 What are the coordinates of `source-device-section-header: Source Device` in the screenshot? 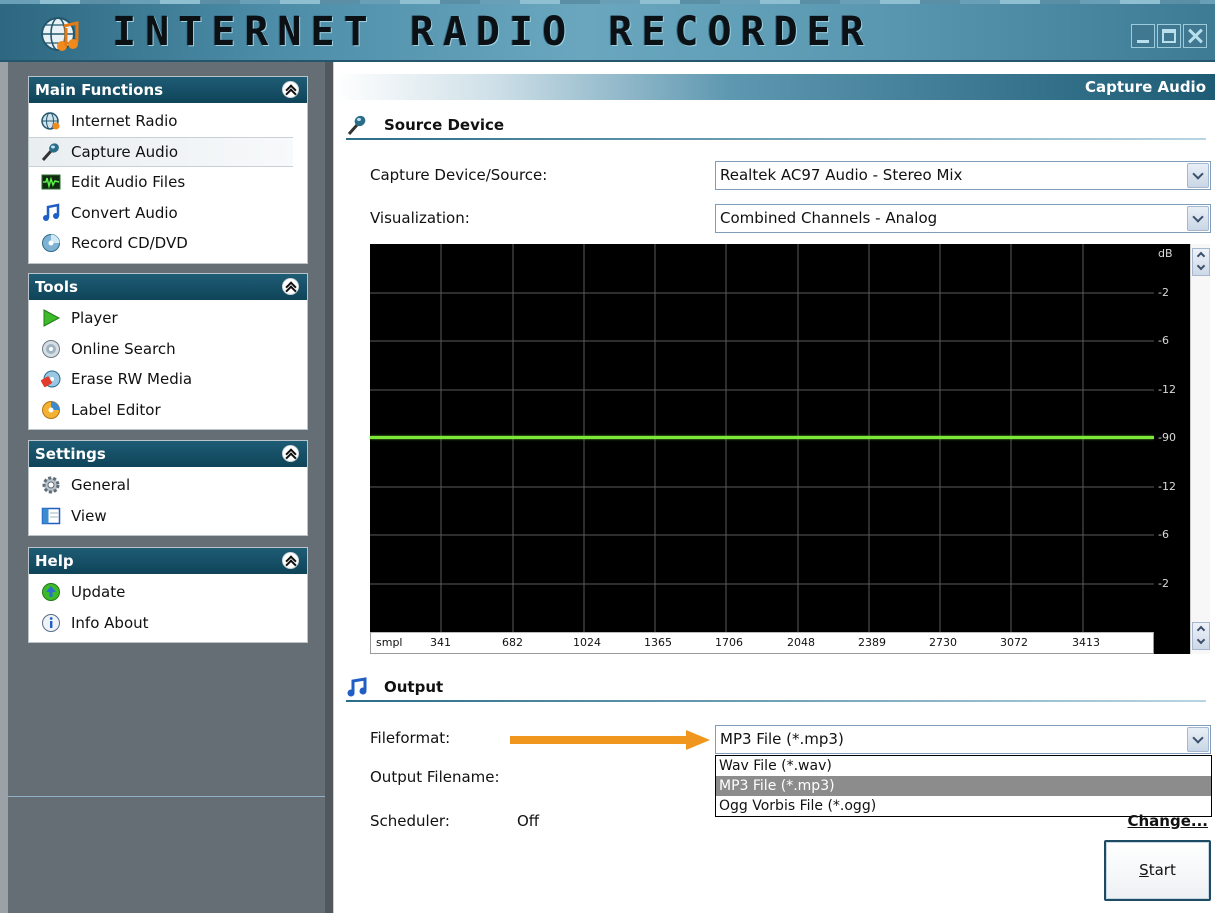 It's located at (776, 126).